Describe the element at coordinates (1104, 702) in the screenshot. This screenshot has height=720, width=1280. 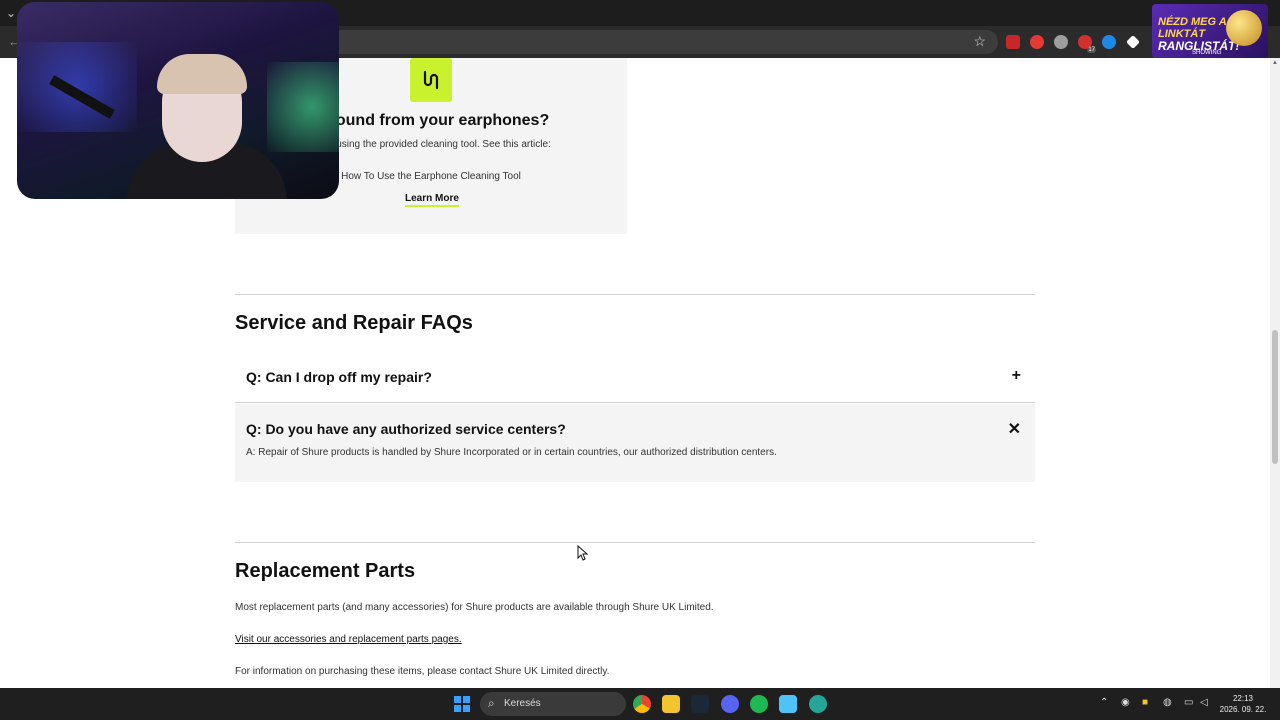
I see `chevron-up-icon: ⌃` at that location.